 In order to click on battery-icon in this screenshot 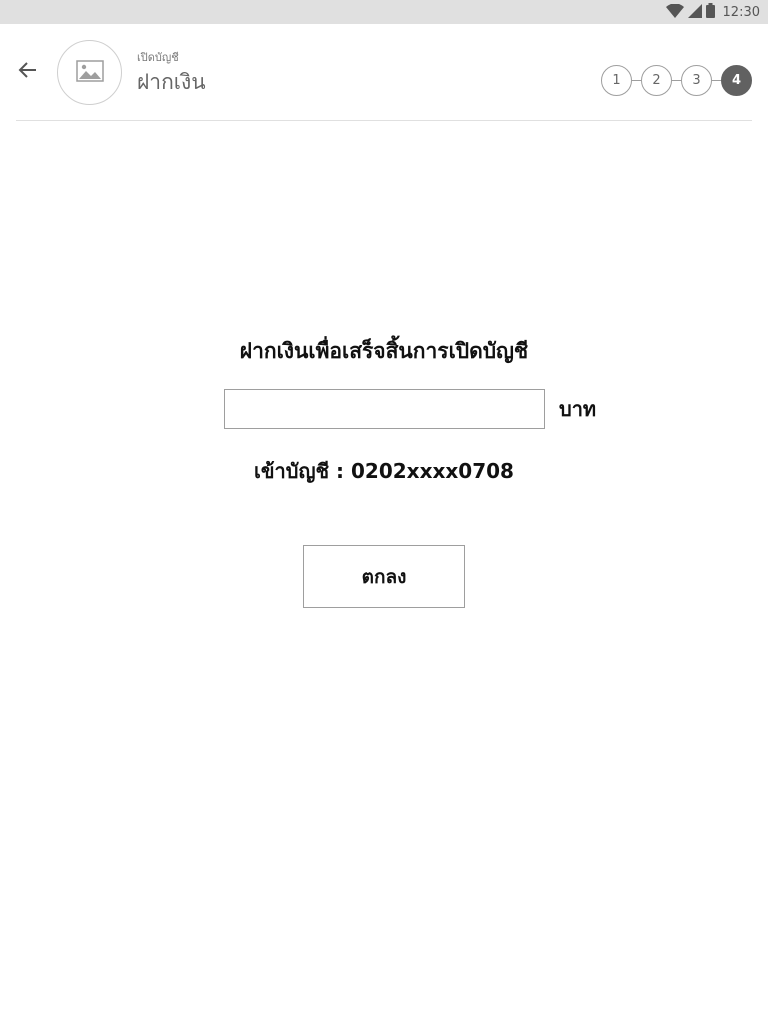, I will do `click(710, 12)`.